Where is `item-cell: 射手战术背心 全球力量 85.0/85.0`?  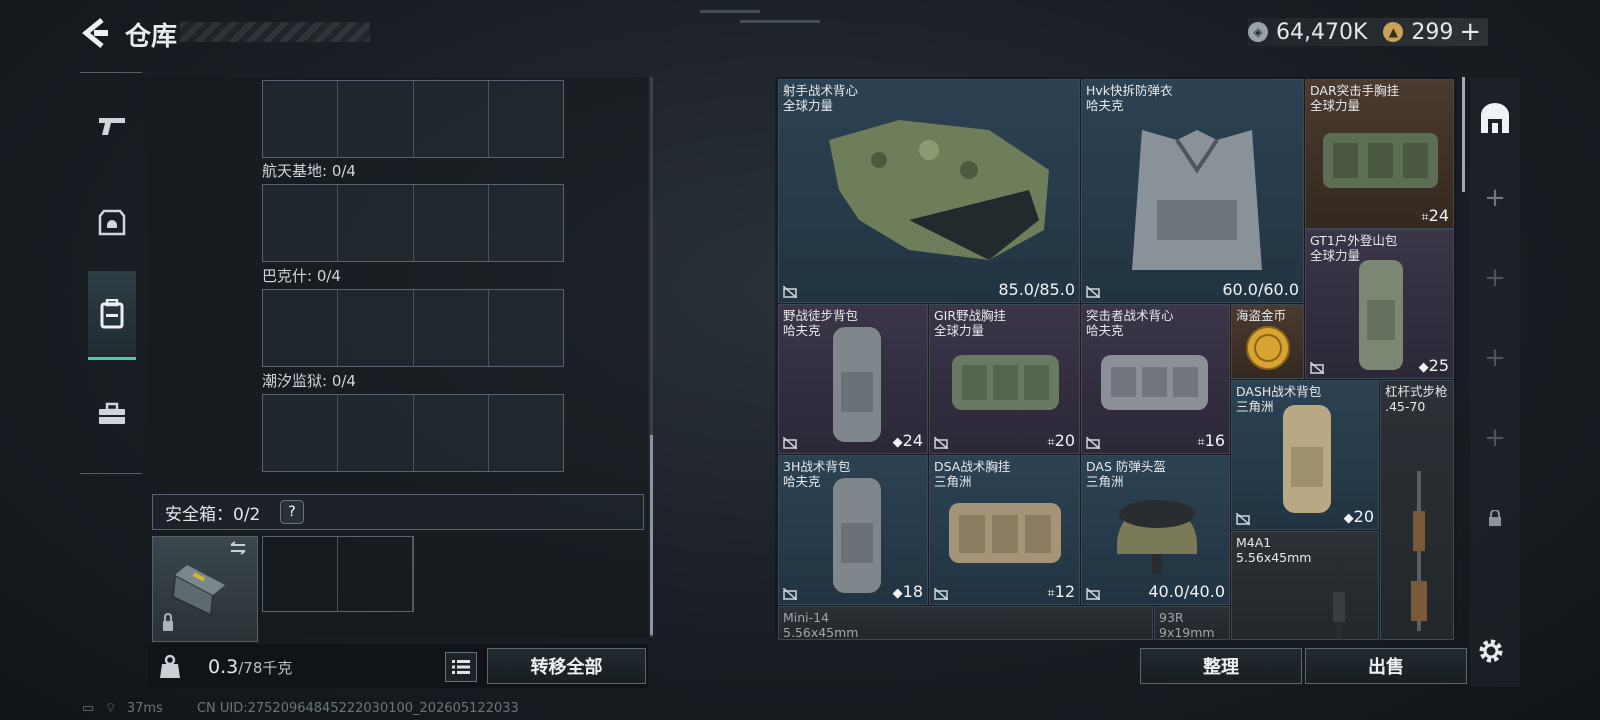
item-cell: 射手战术背心 全球力量 85.0/85.0 is located at coordinates (929, 191).